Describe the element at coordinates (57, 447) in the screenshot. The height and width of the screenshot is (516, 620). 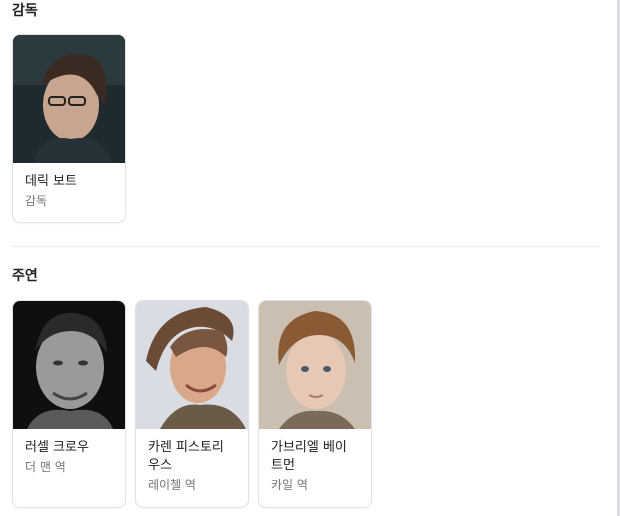
I see `person-name: 러셀 크로우` at that location.